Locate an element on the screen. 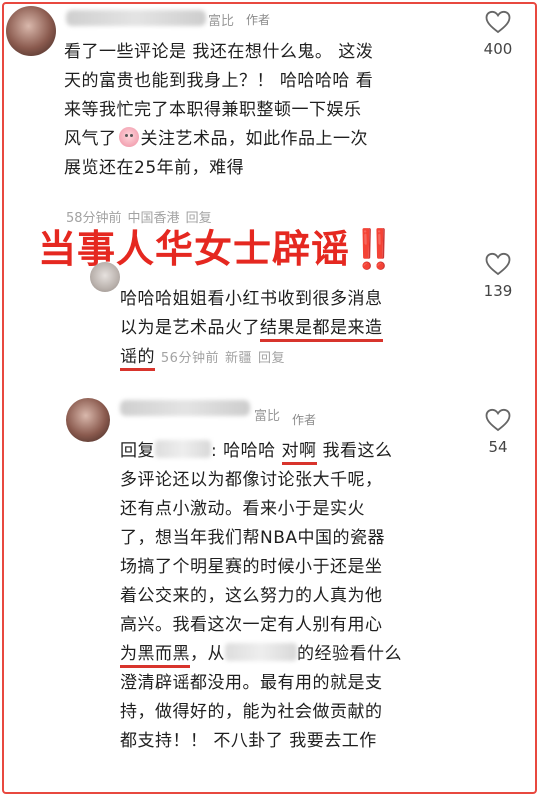  blurred-text is located at coordinates (261, 652).